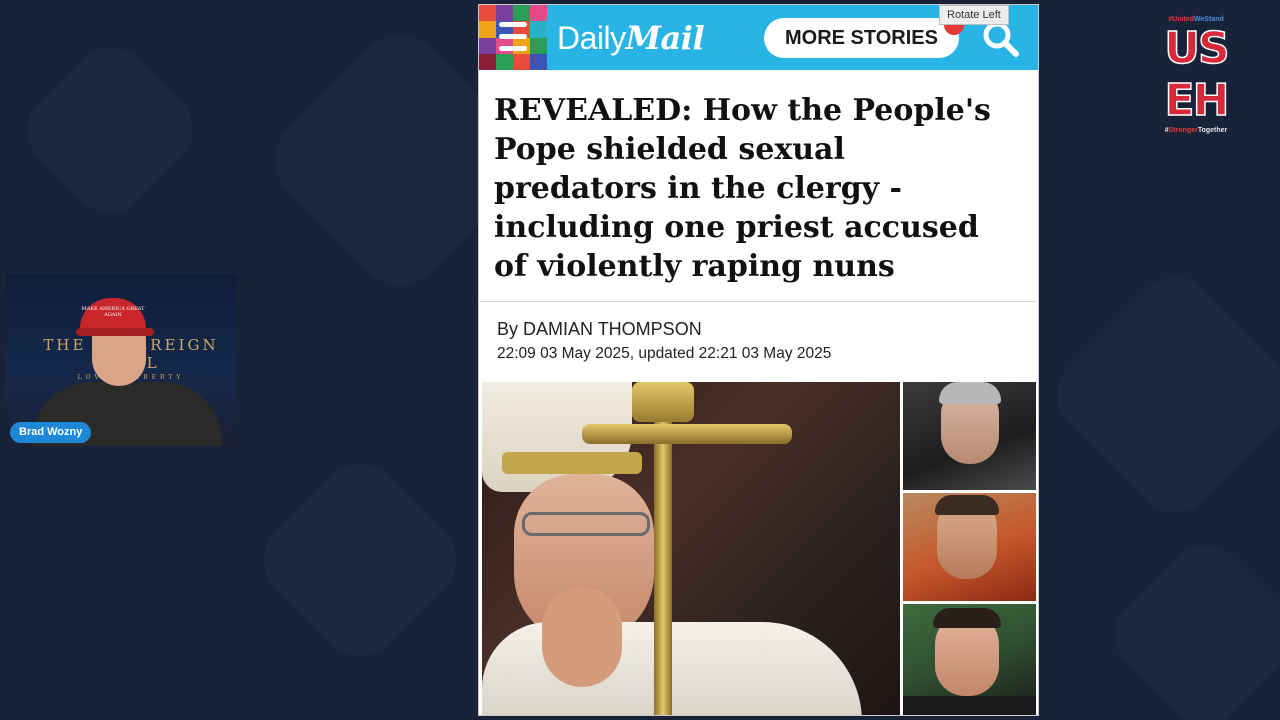 The height and width of the screenshot is (720, 1280). I want to click on photo-mitre-band, so click(572, 463).